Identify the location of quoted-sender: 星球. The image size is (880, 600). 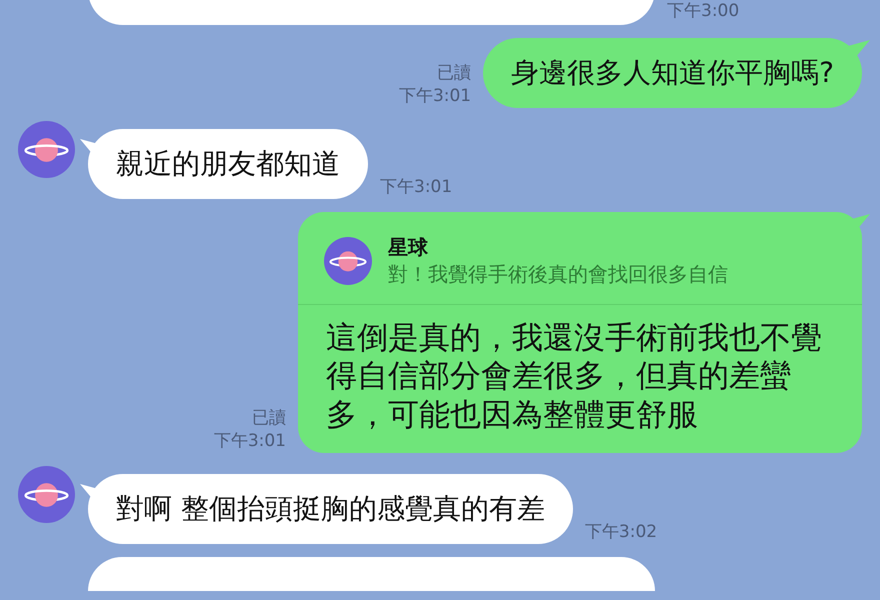
(408, 247).